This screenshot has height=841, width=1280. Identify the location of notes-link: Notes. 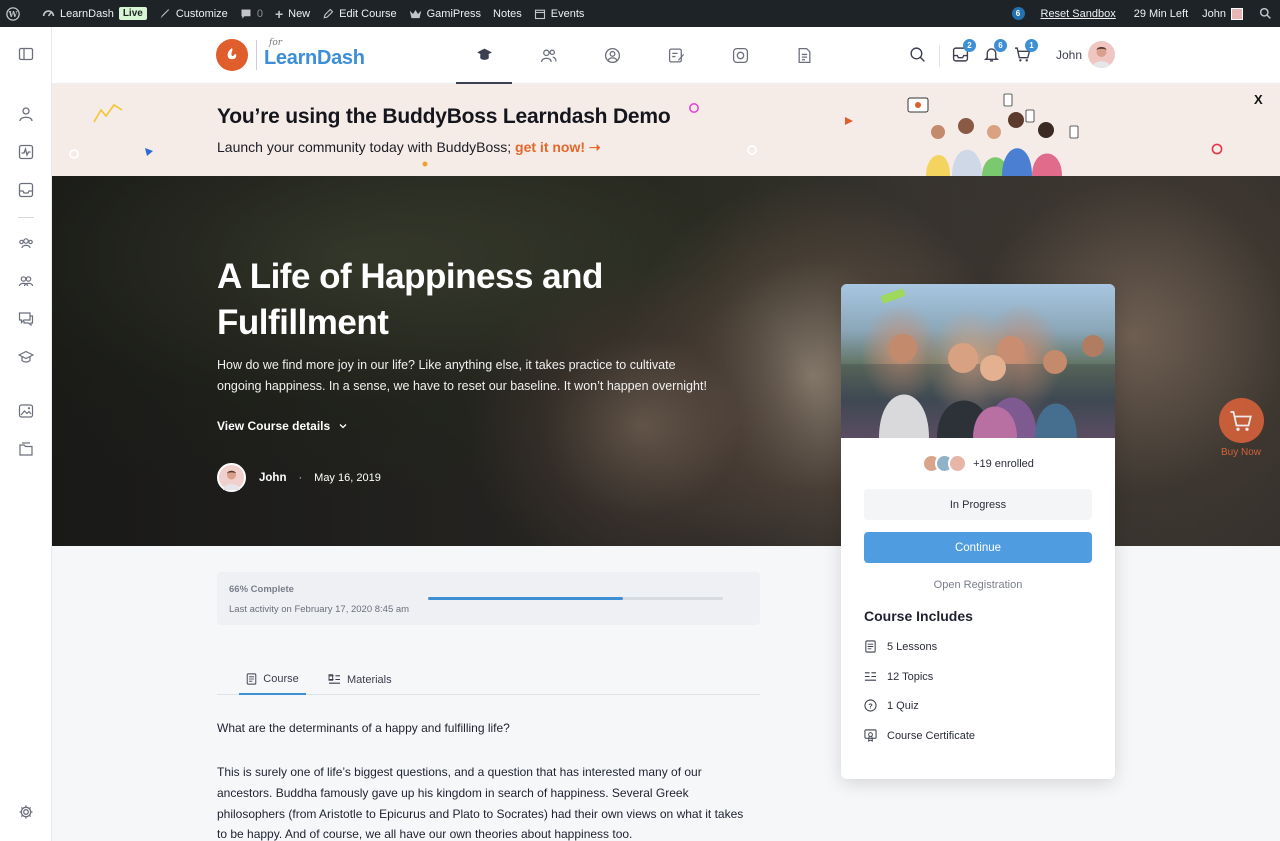
(507, 13).